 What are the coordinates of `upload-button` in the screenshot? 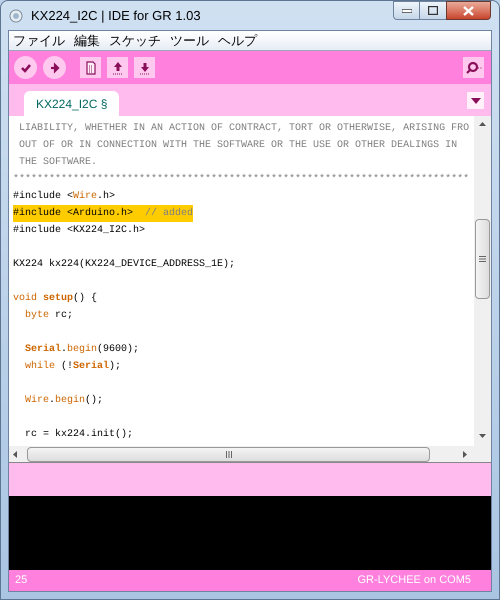 It's located at (54, 67).